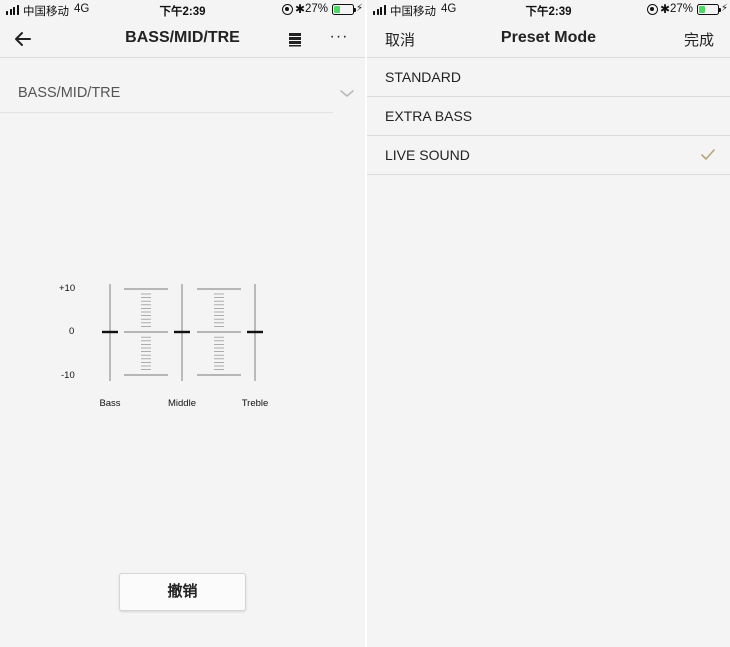 This screenshot has width=730, height=647. Describe the element at coordinates (110, 403) in the screenshot. I see `band-label-bass: Bass` at that location.